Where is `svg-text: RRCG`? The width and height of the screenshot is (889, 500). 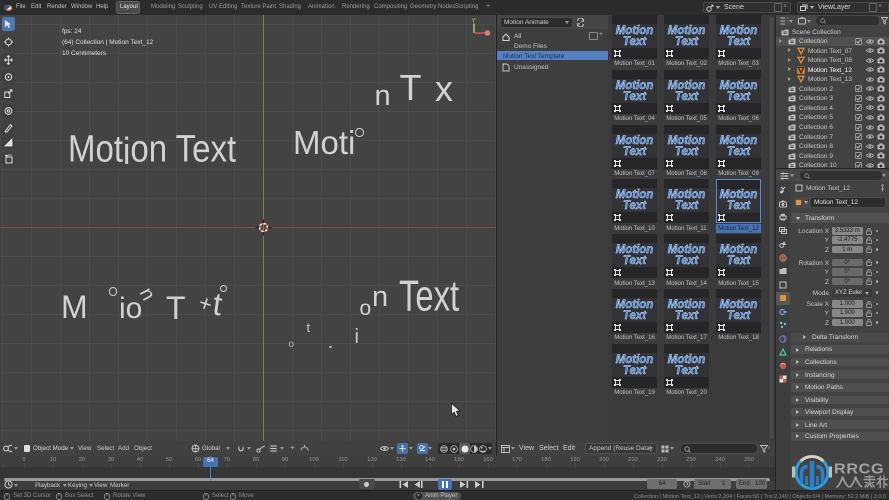 svg-text: RRCG is located at coordinates (859, 469).